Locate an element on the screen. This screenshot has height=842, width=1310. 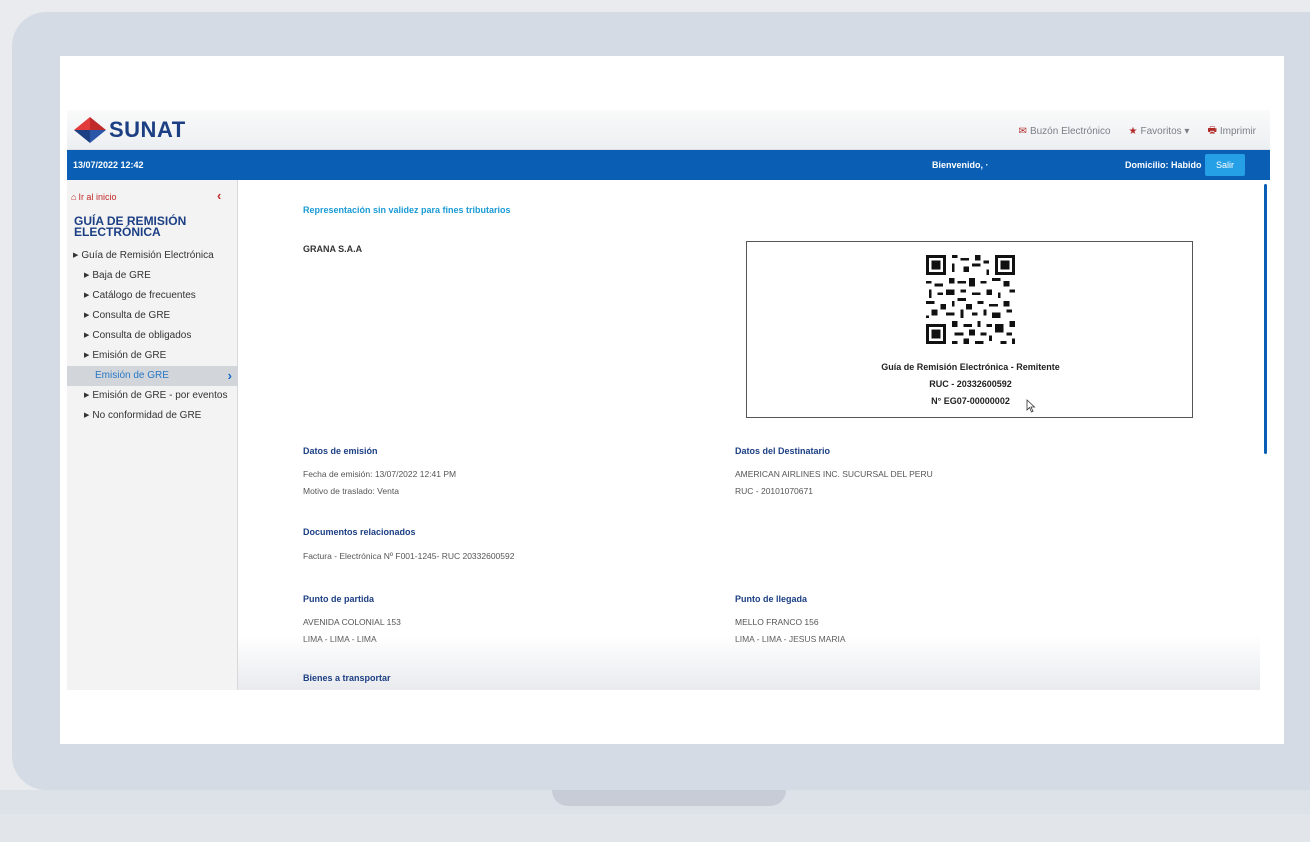
scrollbar-thumb is located at coordinates (1265, 319).